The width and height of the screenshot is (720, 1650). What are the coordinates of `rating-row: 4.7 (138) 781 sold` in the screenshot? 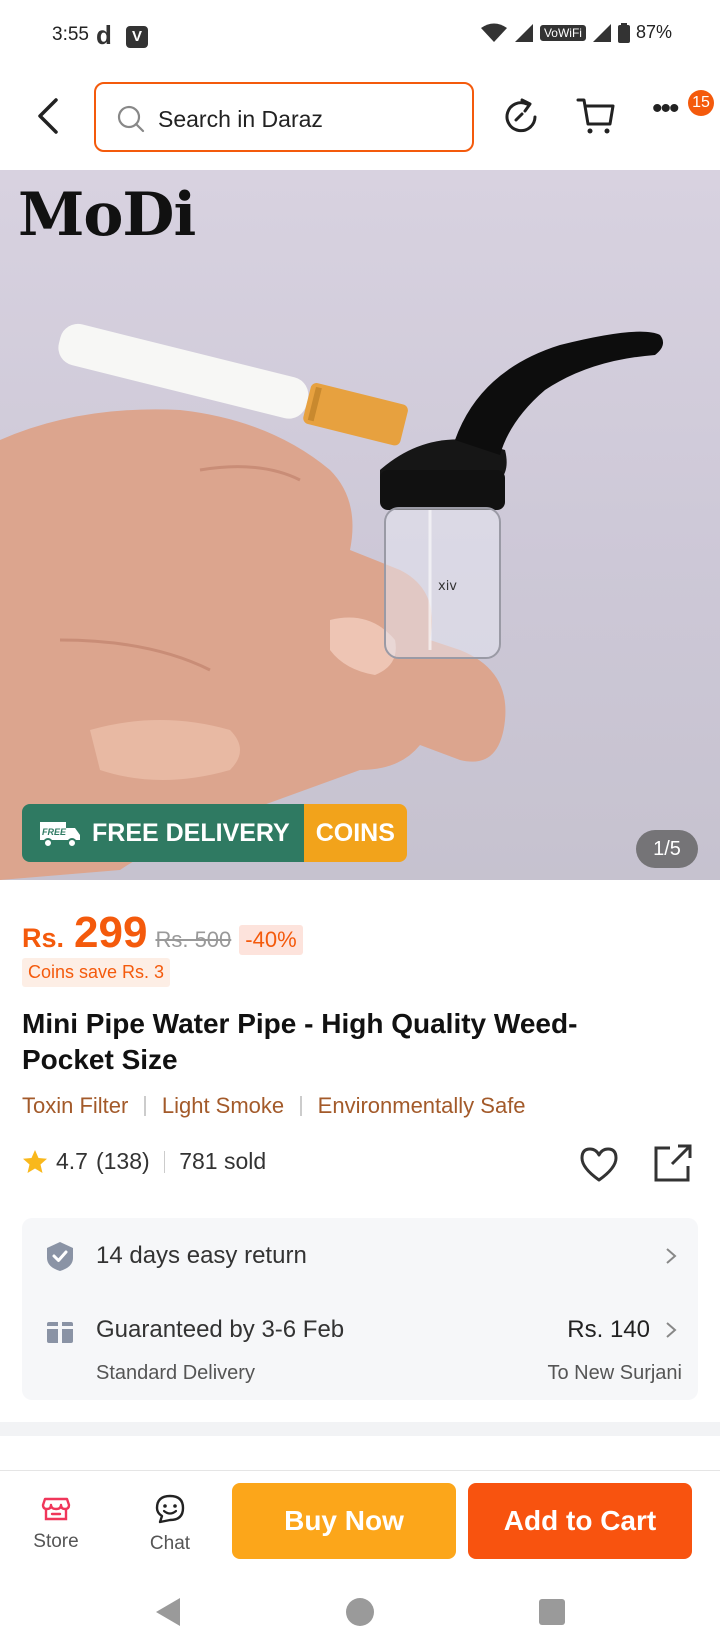 It's located at (144, 1161).